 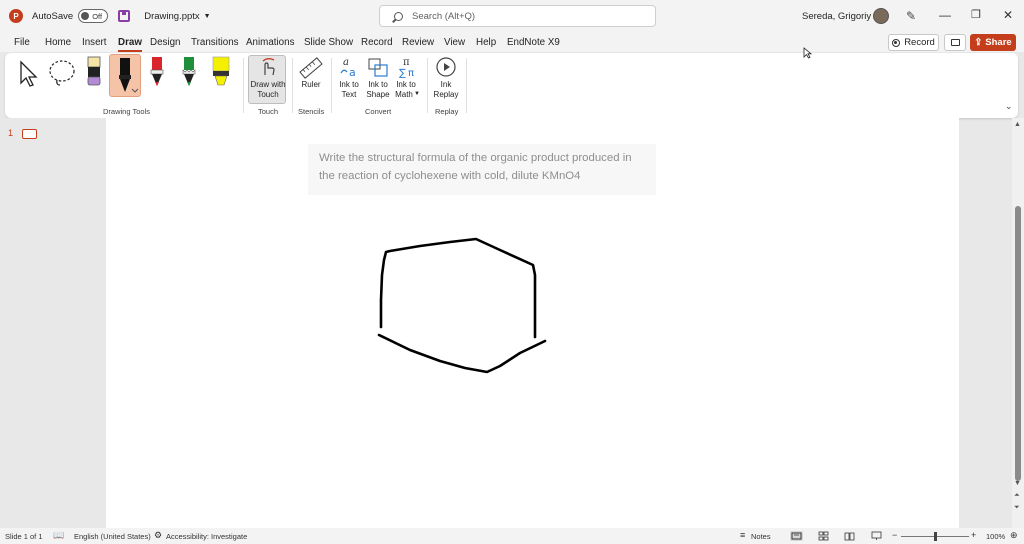 I want to click on zoom-level: 100%, so click(x=995, y=536).